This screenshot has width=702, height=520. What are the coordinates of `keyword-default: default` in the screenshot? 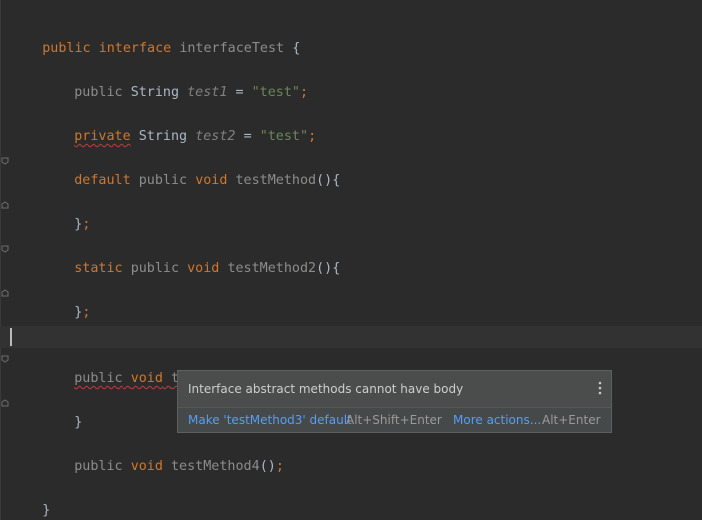 It's located at (102, 180).